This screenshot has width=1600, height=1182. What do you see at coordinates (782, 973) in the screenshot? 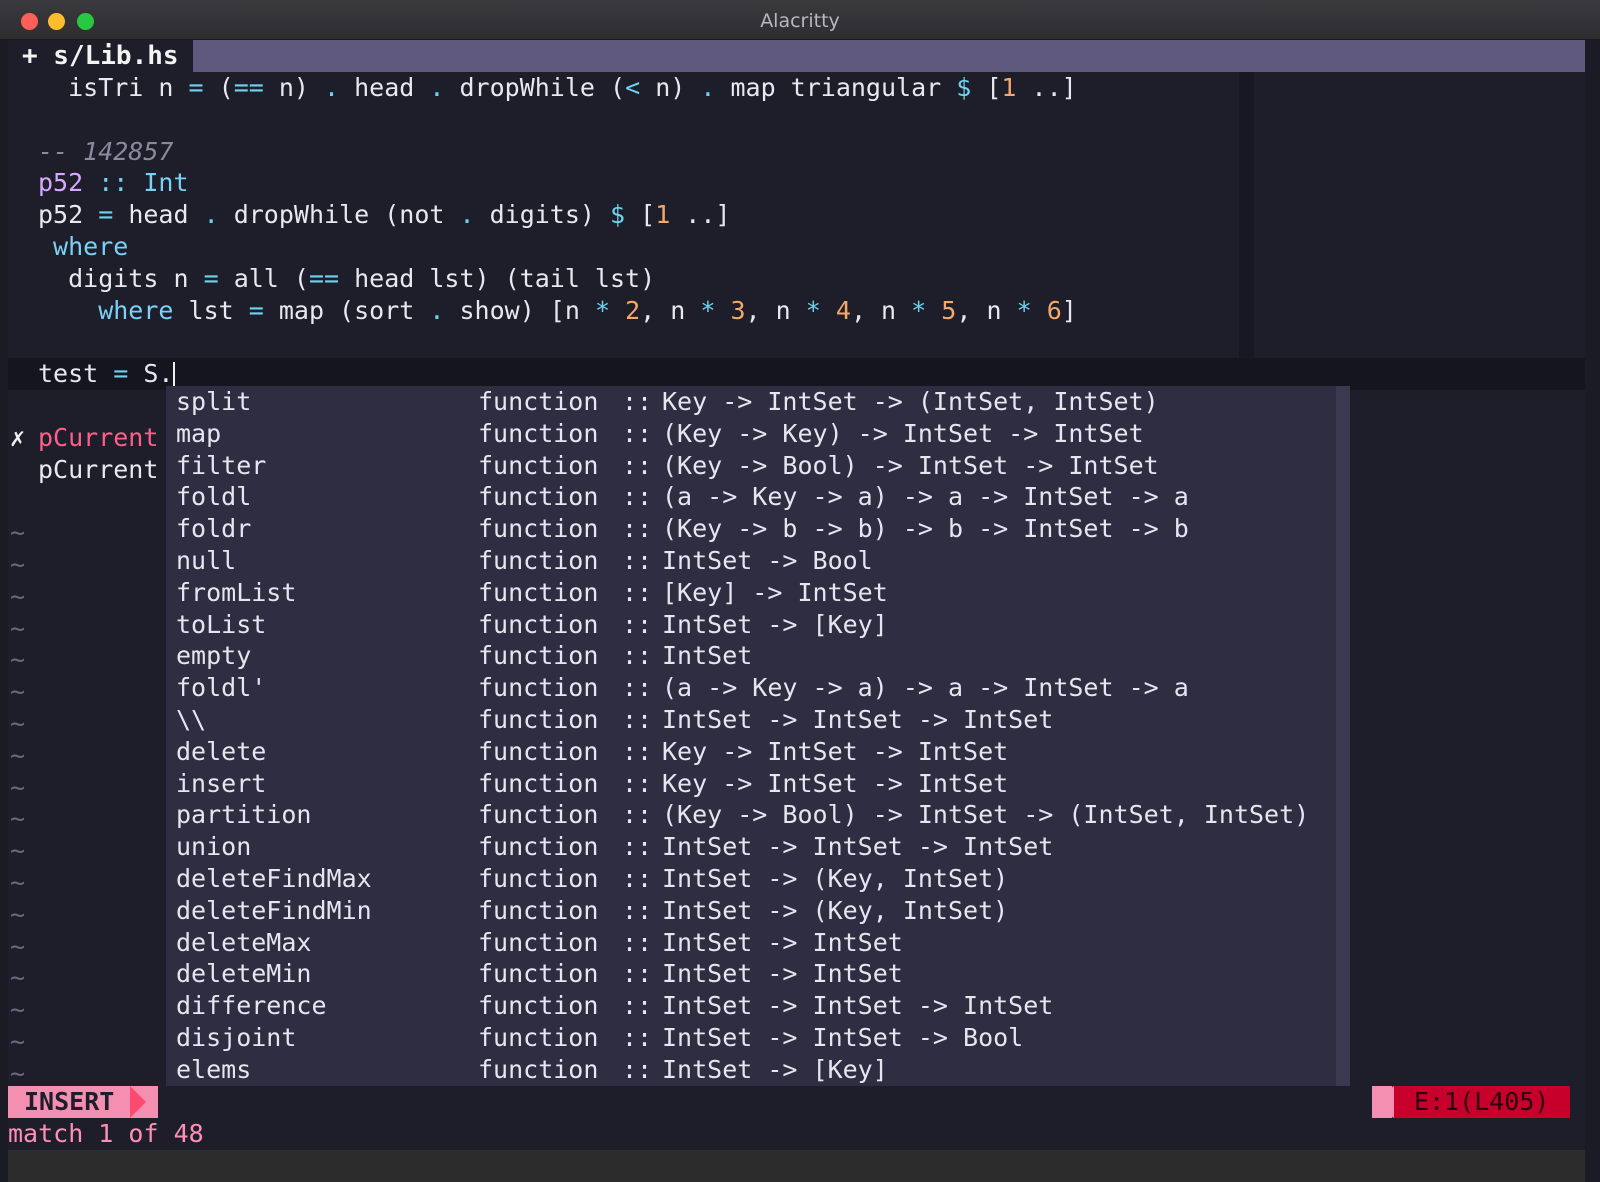
I see `completion-item-type: IntSet -> IntSet` at bounding box center [782, 973].